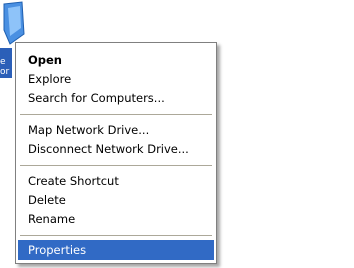  Describe the element at coordinates (6, 63) in the screenshot. I see `desktop-icon-label: e or` at that location.